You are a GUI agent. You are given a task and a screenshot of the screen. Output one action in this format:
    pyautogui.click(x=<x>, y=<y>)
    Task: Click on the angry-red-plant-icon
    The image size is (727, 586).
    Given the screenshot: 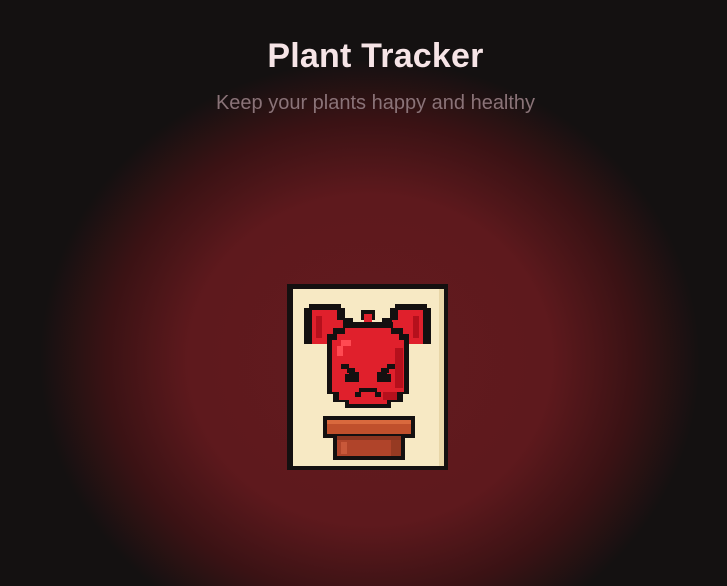 What is the action you would take?
    pyautogui.click(x=367, y=377)
    